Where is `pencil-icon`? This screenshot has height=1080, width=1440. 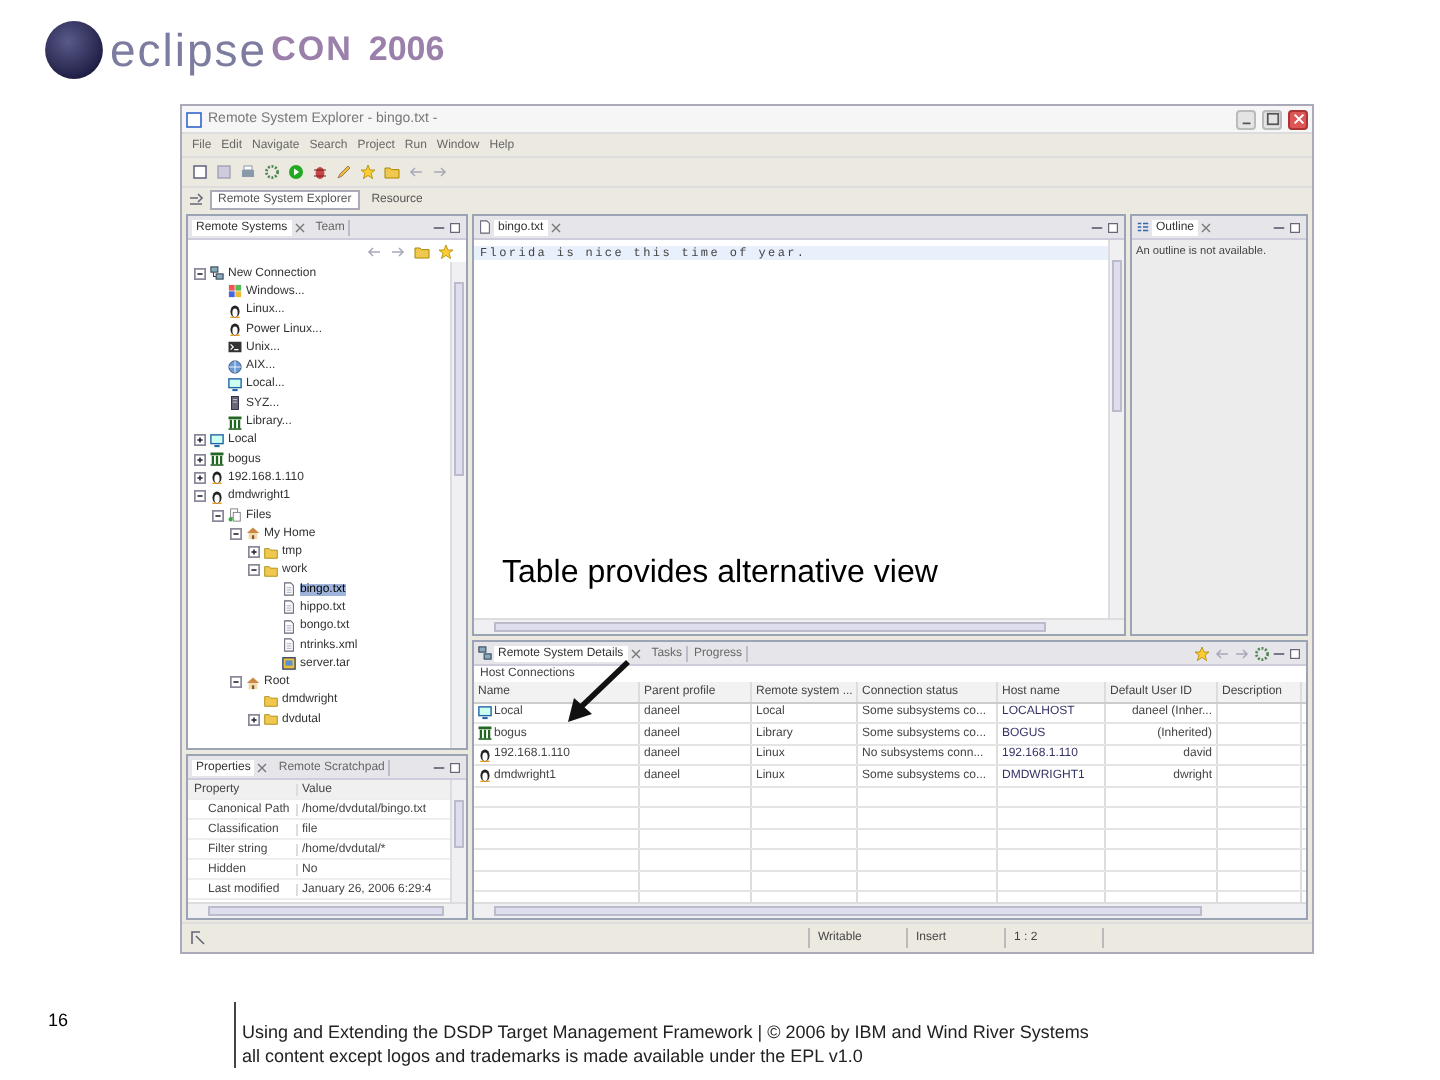
pencil-icon is located at coordinates (343, 172).